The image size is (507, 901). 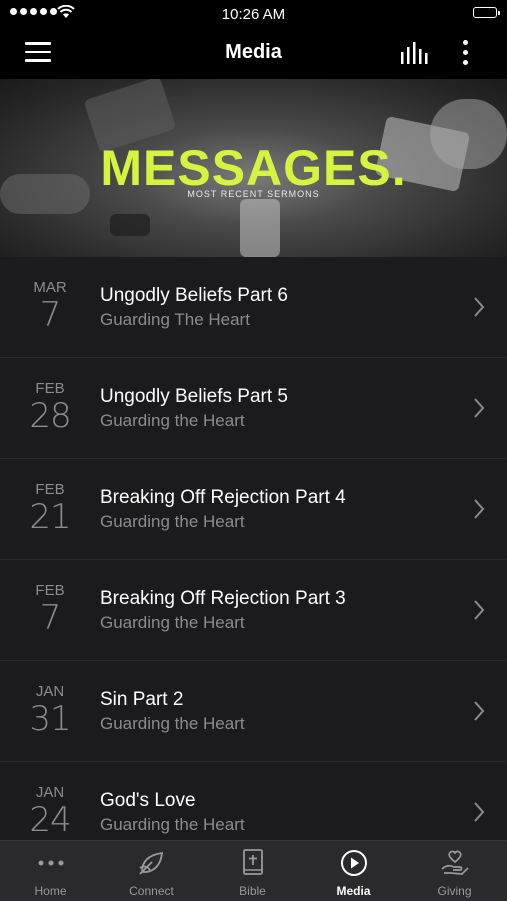 What do you see at coordinates (486, 12) in the screenshot?
I see `battery-icon` at bounding box center [486, 12].